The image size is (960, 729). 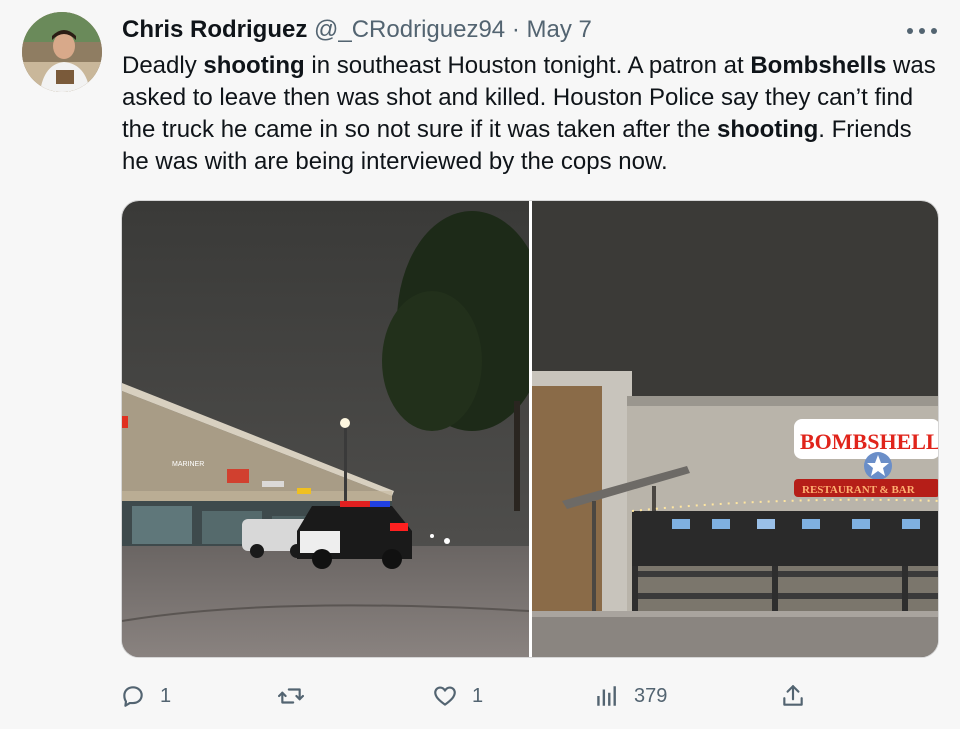 What do you see at coordinates (445, 696) in the screenshot?
I see `like-icon` at bounding box center [445, 696].